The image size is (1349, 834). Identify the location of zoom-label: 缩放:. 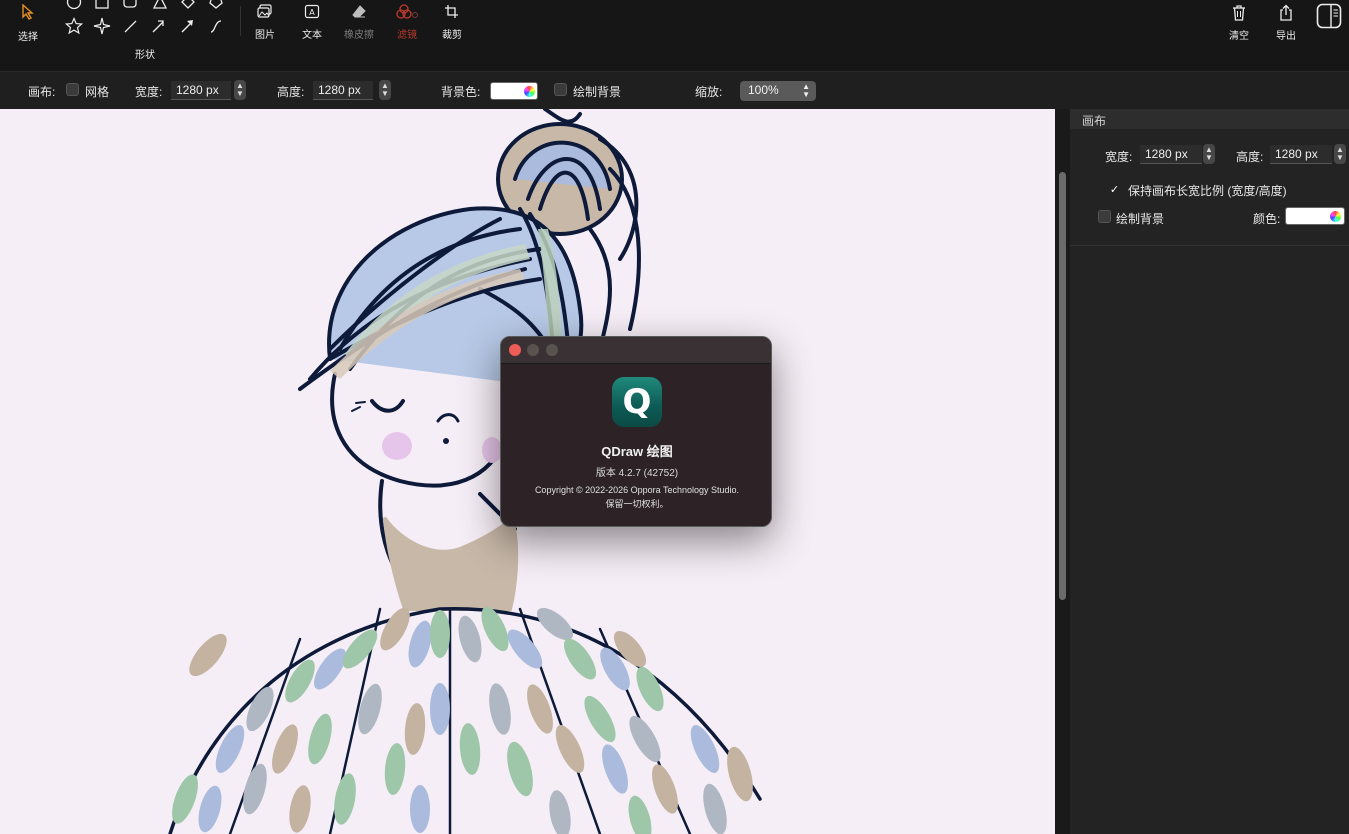
(709, 92).